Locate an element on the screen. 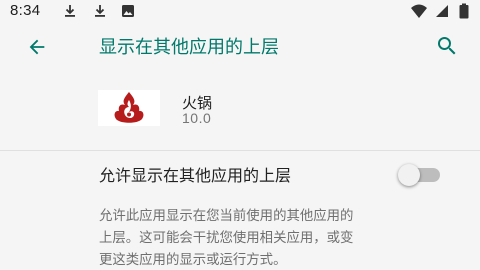 Image resolution: width=480 pixels, height=270 pixels. page-title: 显示在其他应用的上层 is located at coordinates (189, 47).